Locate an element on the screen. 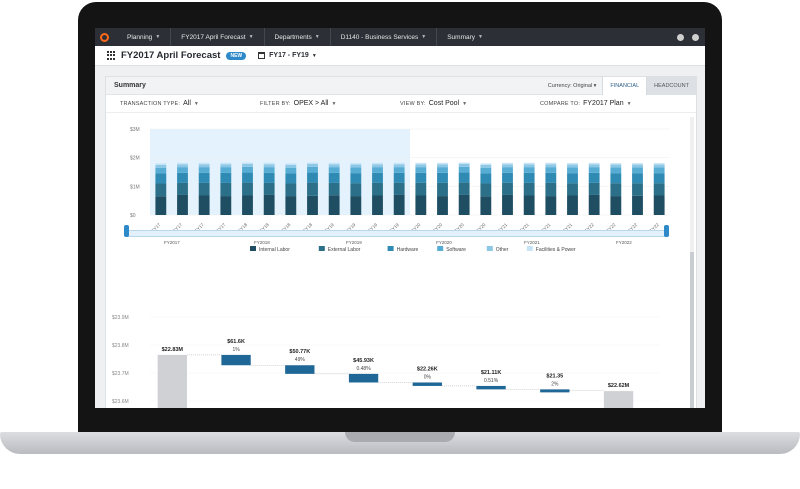 This screenshot has width=800, height=489. nav-item-summary: Summary ▼ is located at coordinates (464, 37).